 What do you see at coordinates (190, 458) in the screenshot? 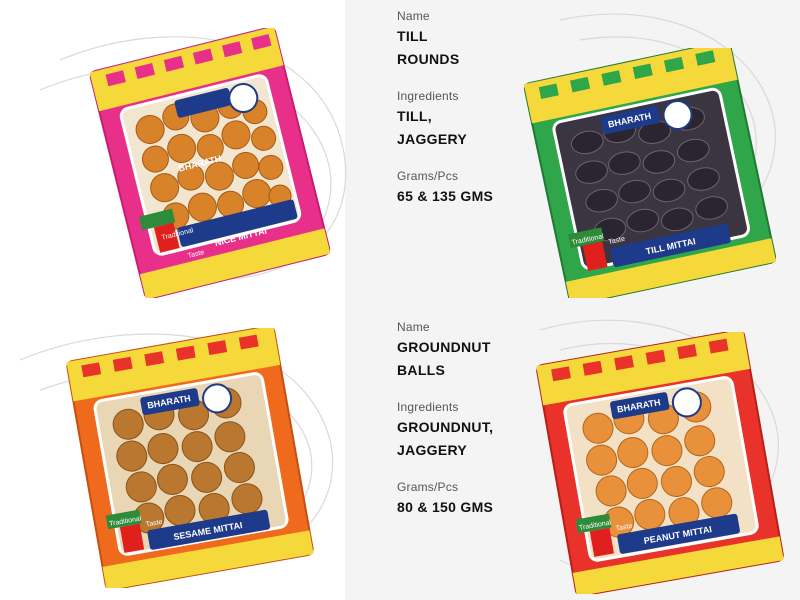
I see `sesame-mittai-packet-image: BHARATH SESAME MITTAI Traditional Taste` at bounding box center [190, 458].